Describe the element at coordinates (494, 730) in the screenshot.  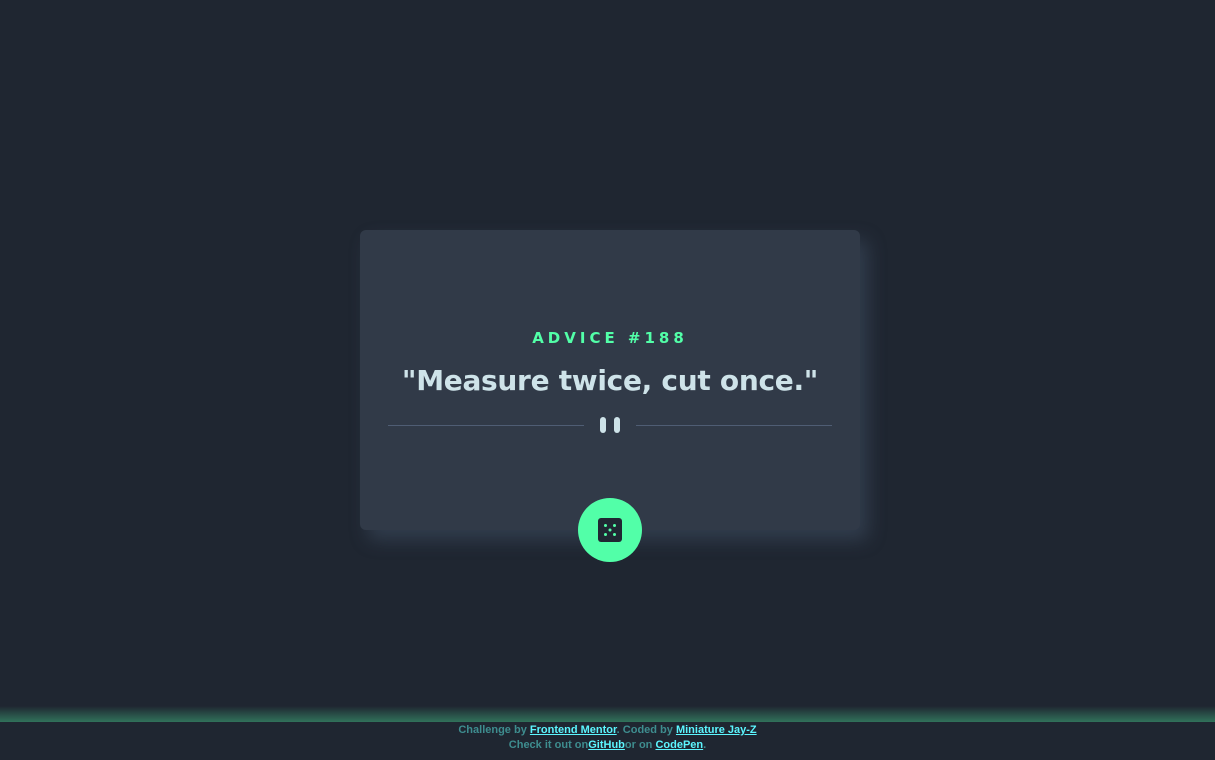
I see `challenge-prefix: Challenge by` at that location.